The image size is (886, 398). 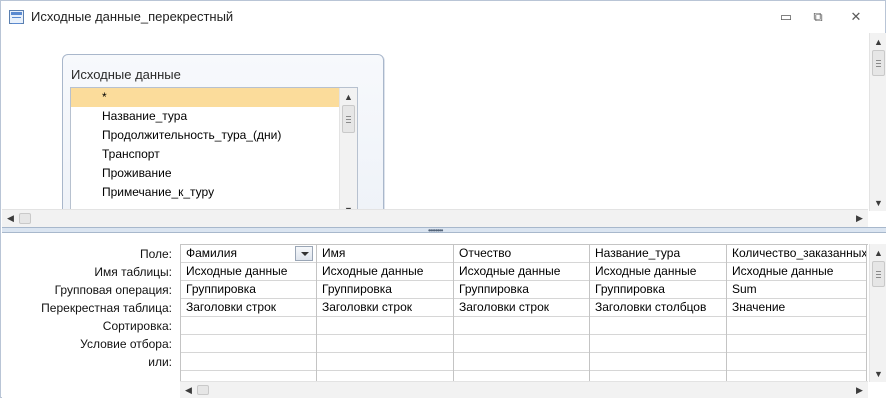 I want to click on splitter-grip: ••••••••, so click(x=435, y=231).